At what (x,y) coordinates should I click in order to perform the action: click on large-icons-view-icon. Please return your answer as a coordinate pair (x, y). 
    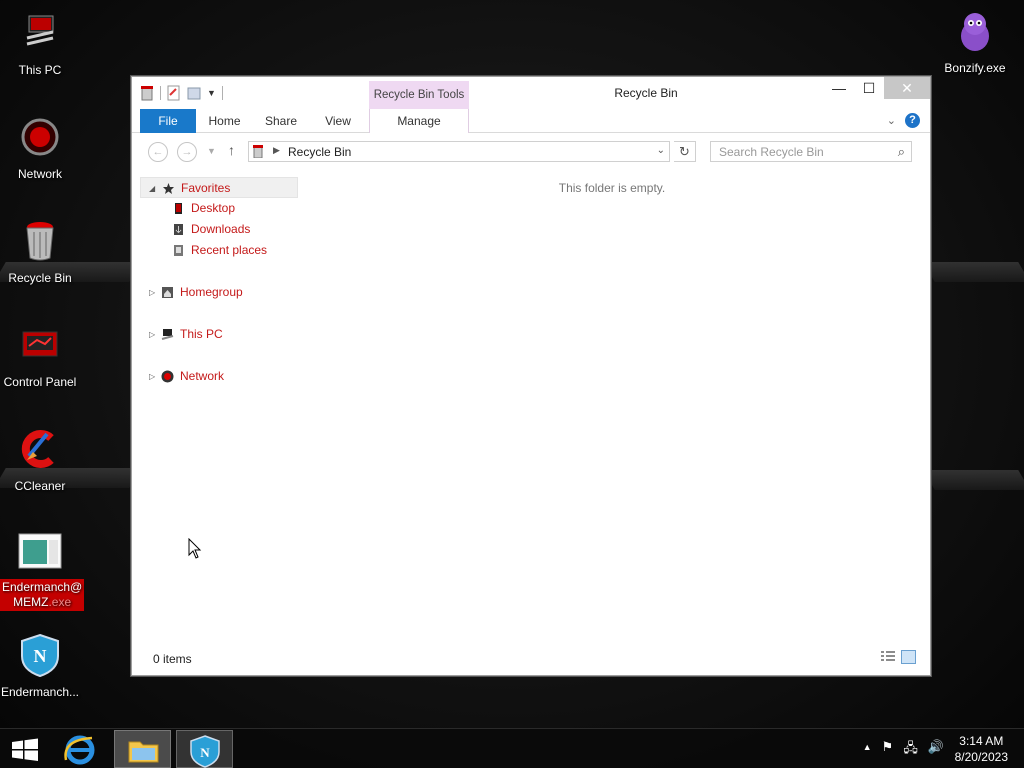
    Looking at the image, I should click on (908, 657).